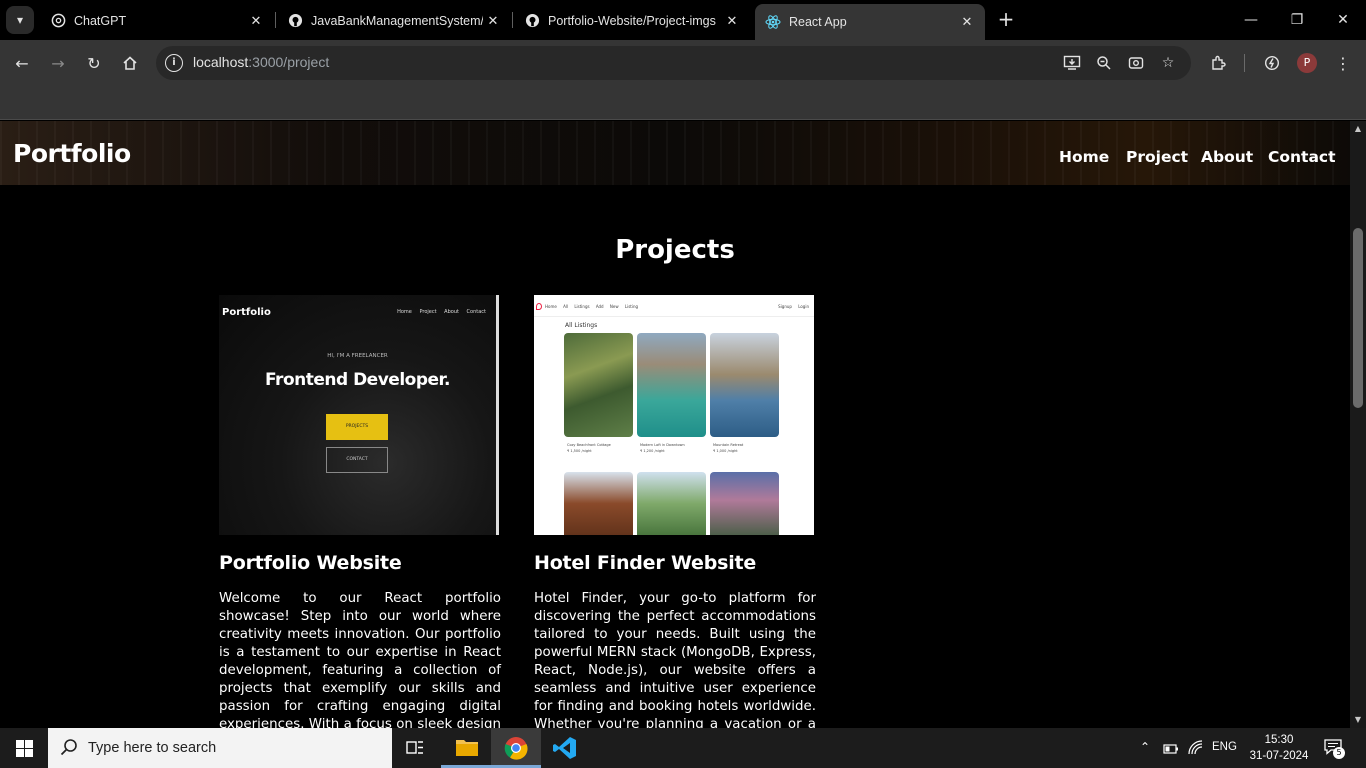 The height and width of the screenshot is (768, 1366). What do you see at coordinates (24, 748) in the screenshot?
I see `windows-start-icon` at bounding box center [24, 748].